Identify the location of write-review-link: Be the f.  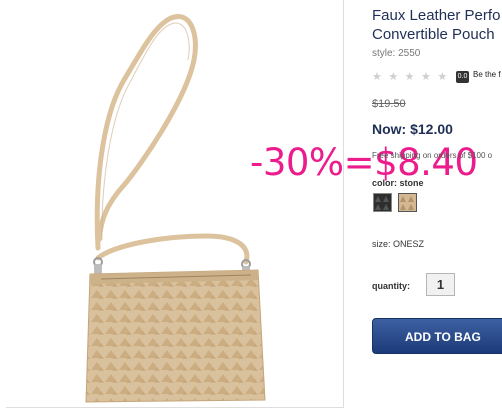
(487, 74).